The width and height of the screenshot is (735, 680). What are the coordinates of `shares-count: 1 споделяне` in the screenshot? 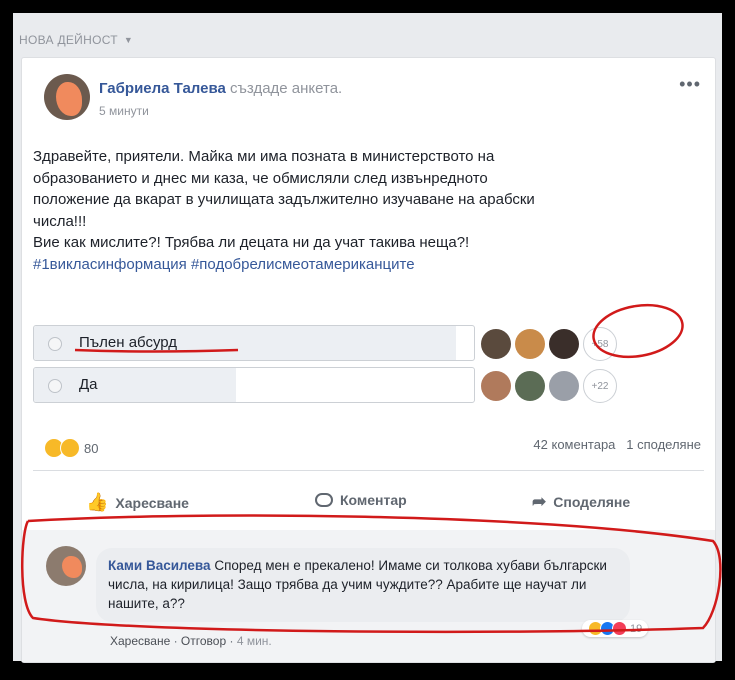 It's located at (663, 444).